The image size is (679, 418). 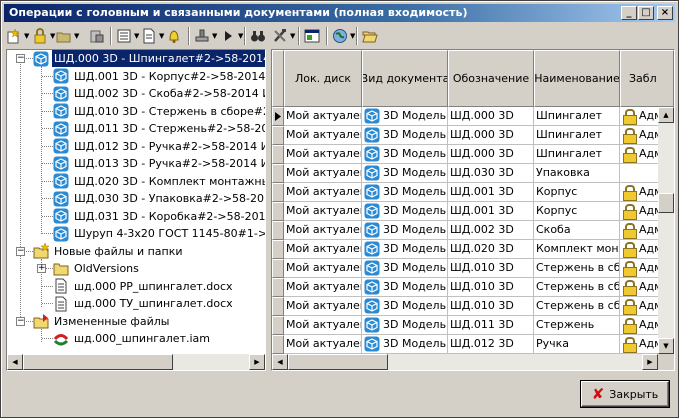 What do you see at coordinates (109, 251) in the screenshot?
I see `tree-node: Новые файлы и папки` at bounding box center [109, 251].